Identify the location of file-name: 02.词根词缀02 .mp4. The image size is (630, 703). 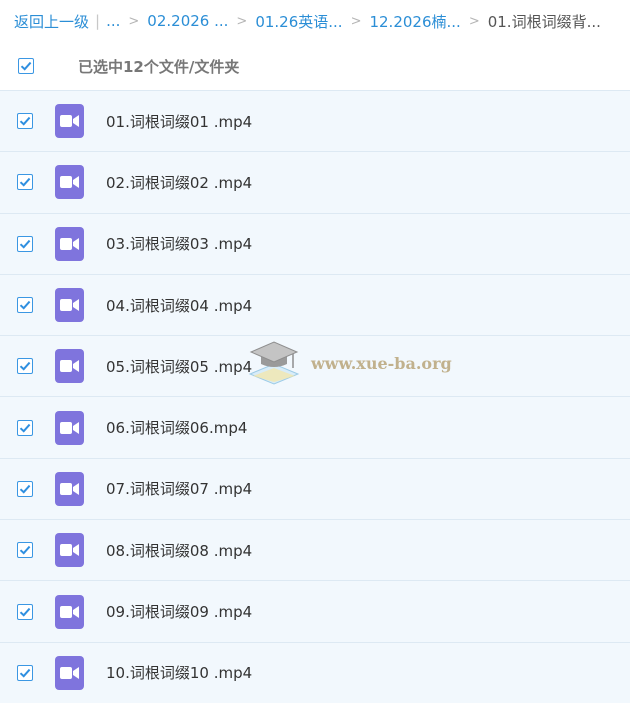
(179, 182).